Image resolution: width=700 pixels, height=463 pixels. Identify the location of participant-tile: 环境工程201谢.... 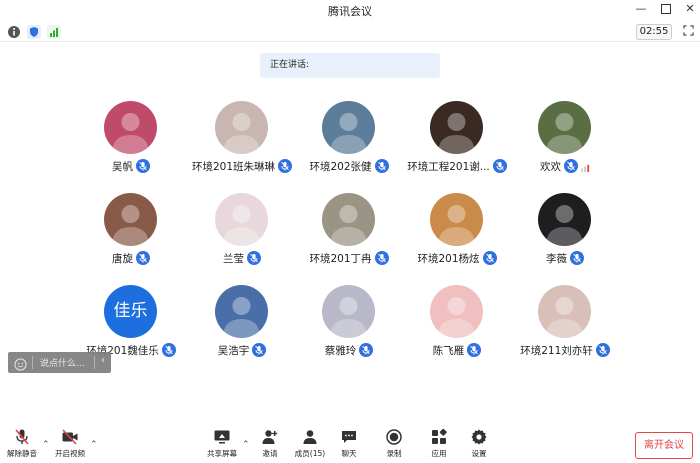
(457, 146).